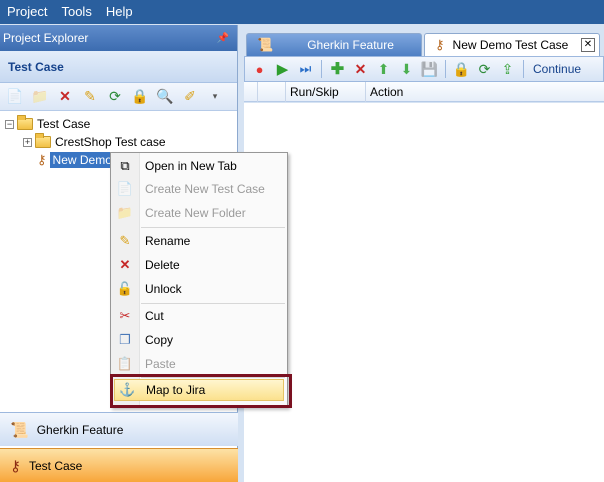 The height and width of the screenshot is (482, 604). What do you see at coordinates (251, 92) in the screenshot?
I see `column-header-empty` at bounding box center [251, 92].